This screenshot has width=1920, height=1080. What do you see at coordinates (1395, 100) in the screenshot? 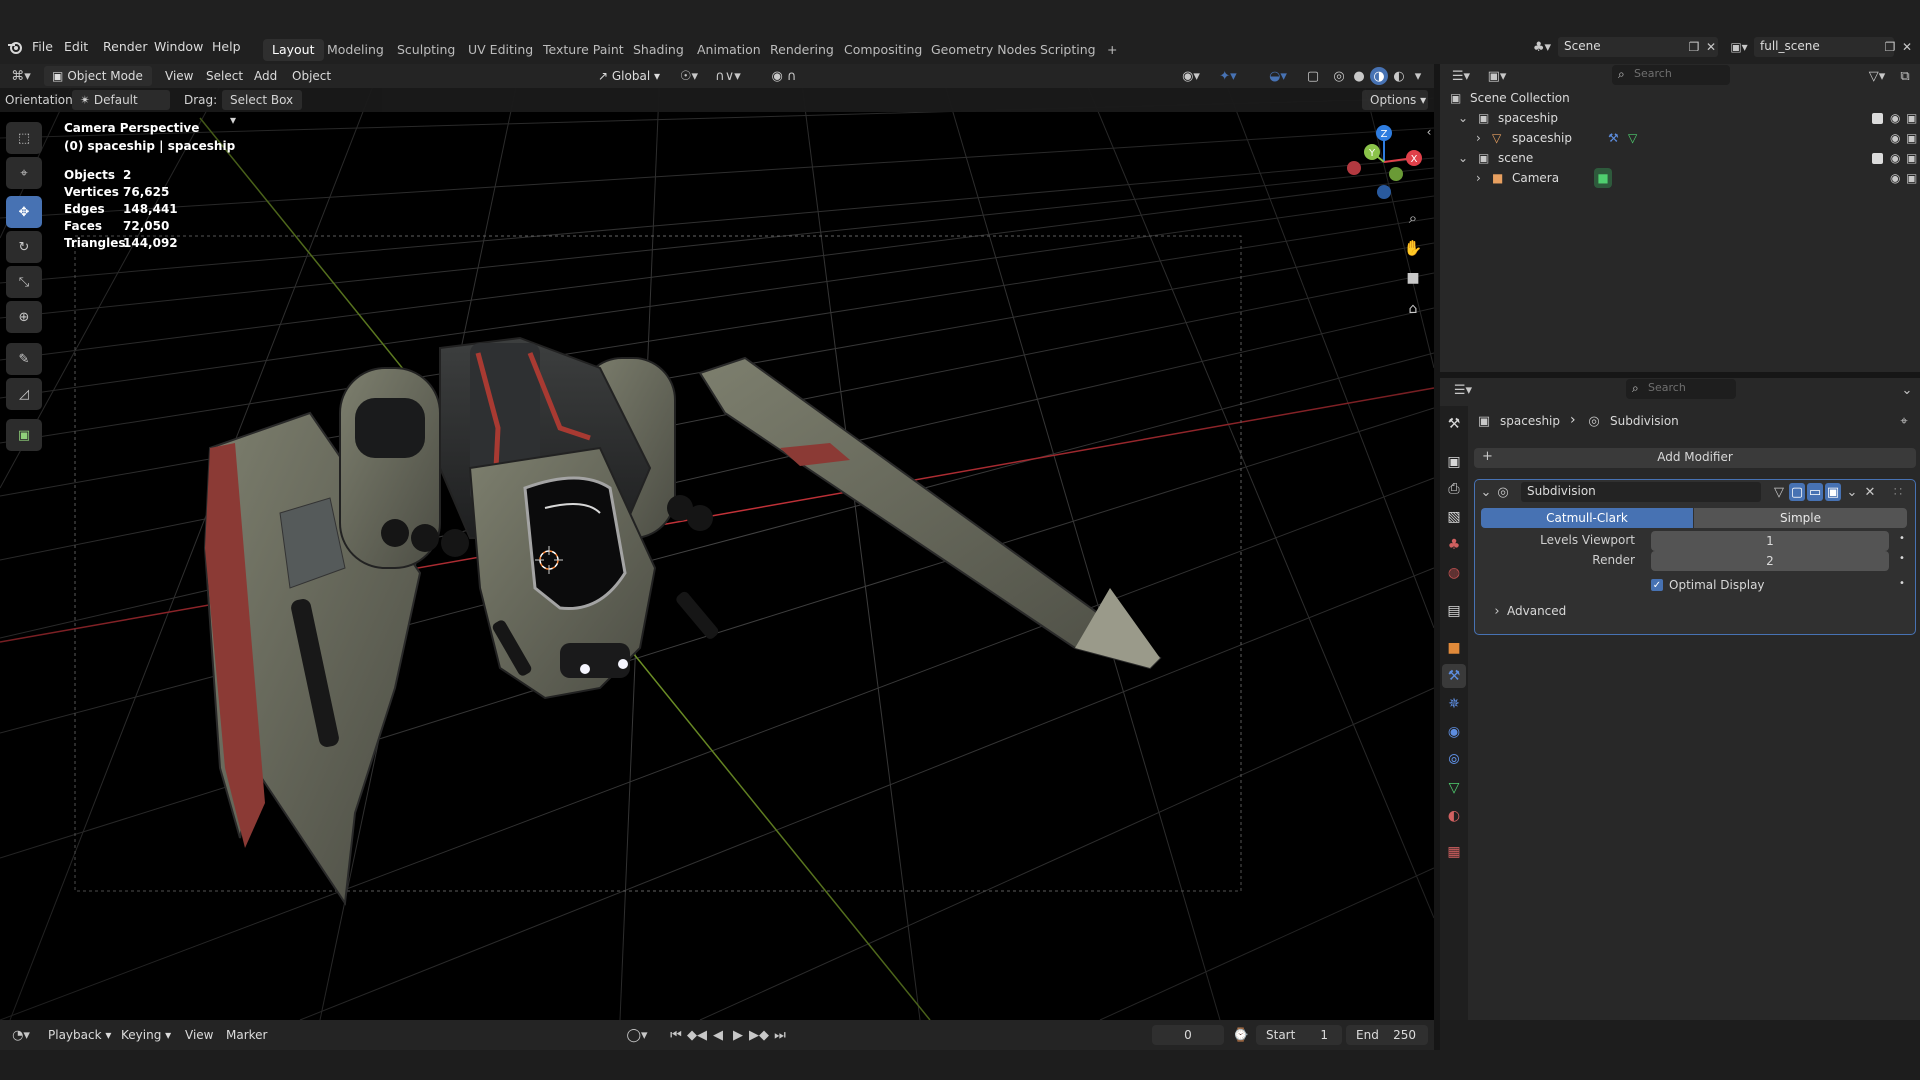
I see `options-dropdown: Options ▾` at bounding box center [1395, 100].